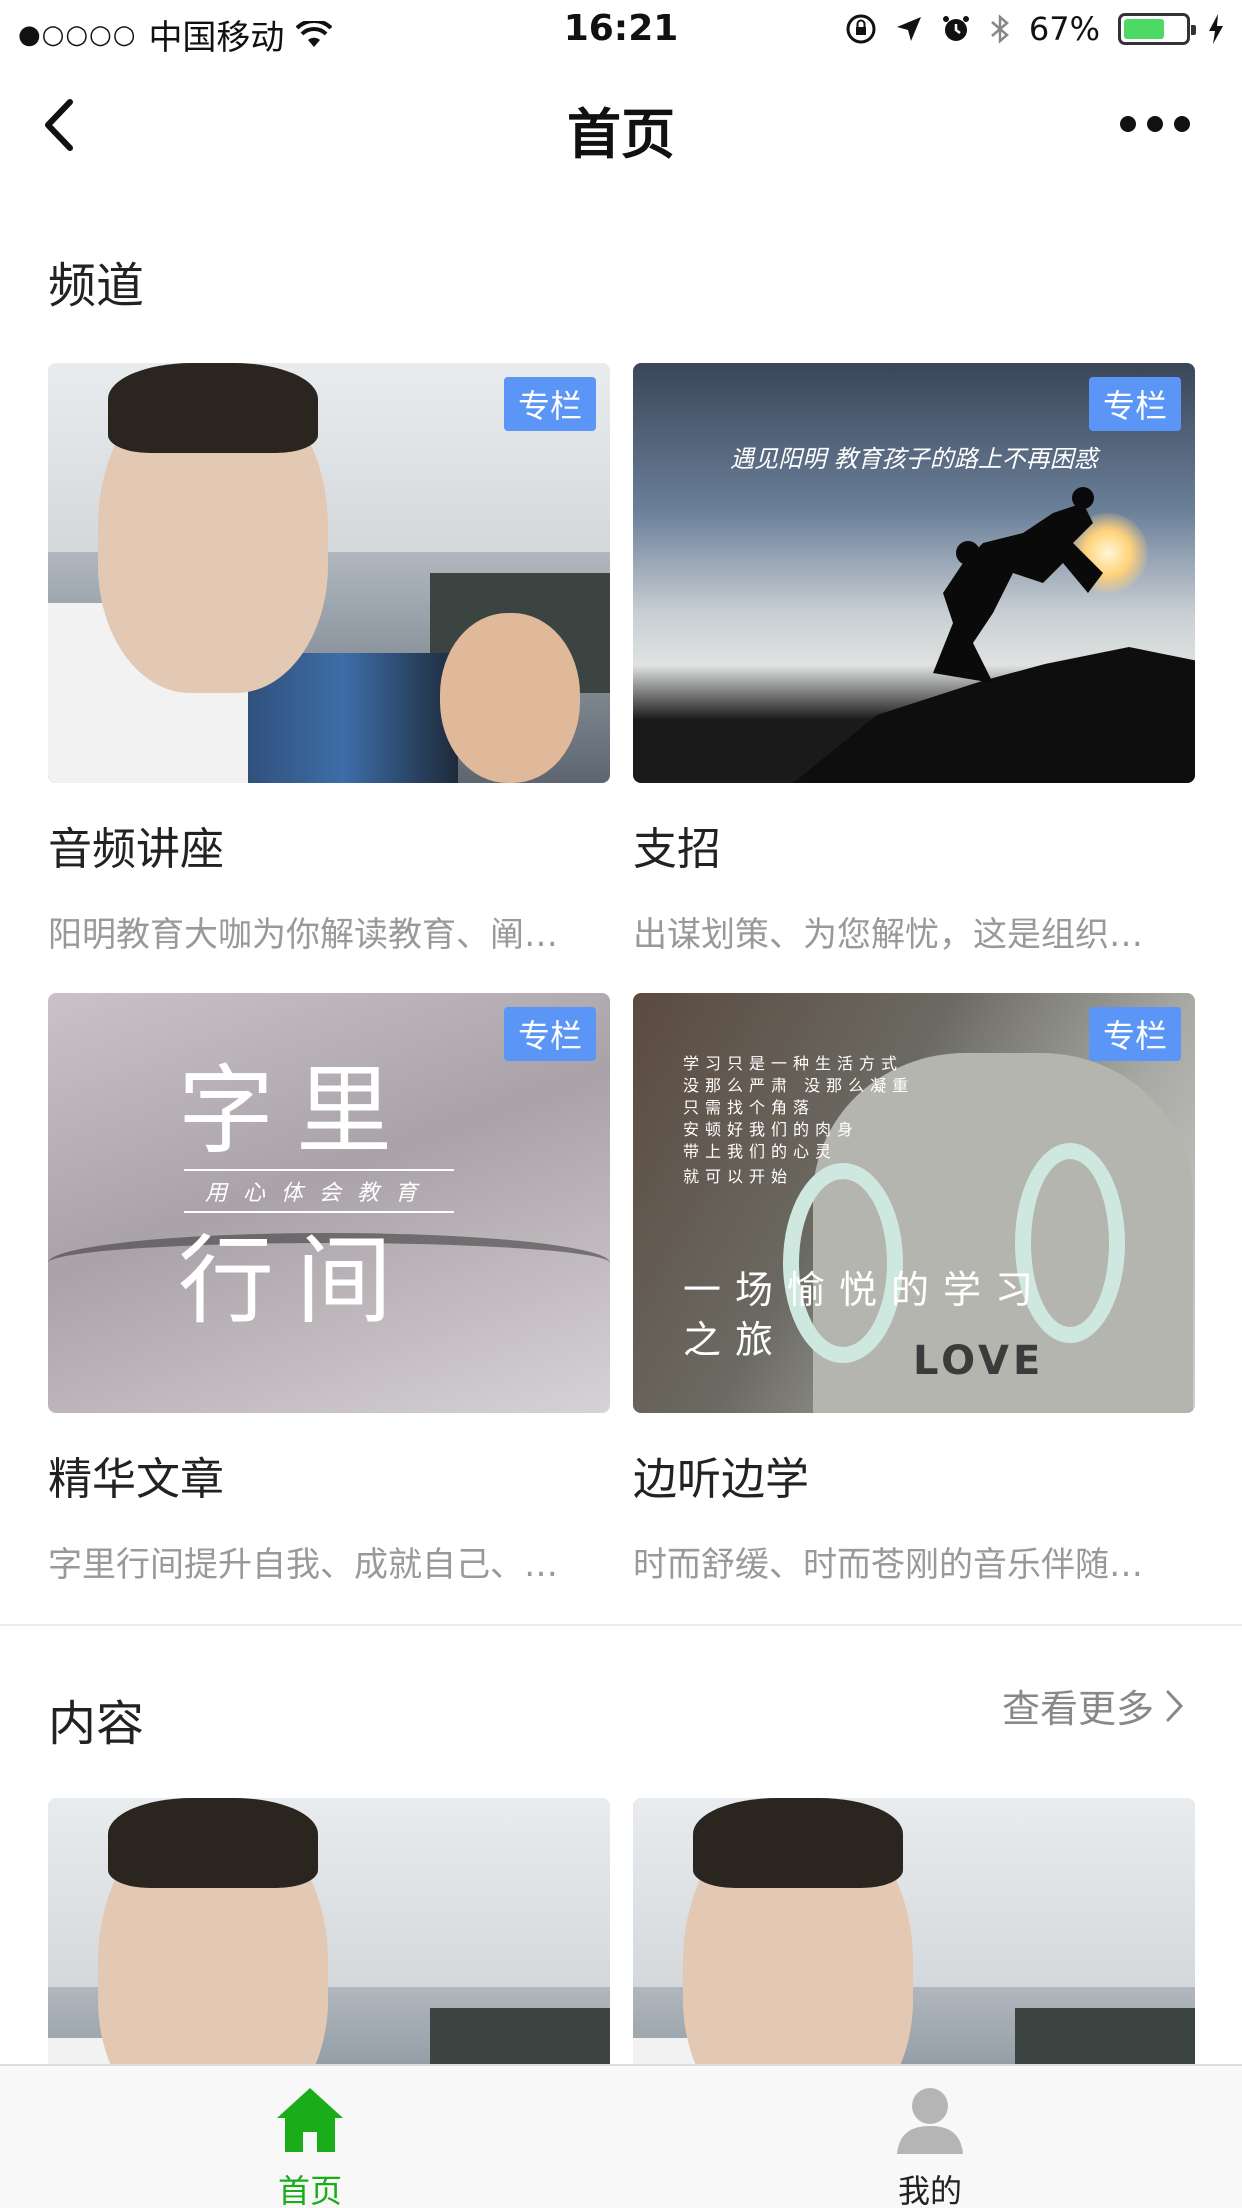  I want to click on alarm-icon, so click(955, 28).